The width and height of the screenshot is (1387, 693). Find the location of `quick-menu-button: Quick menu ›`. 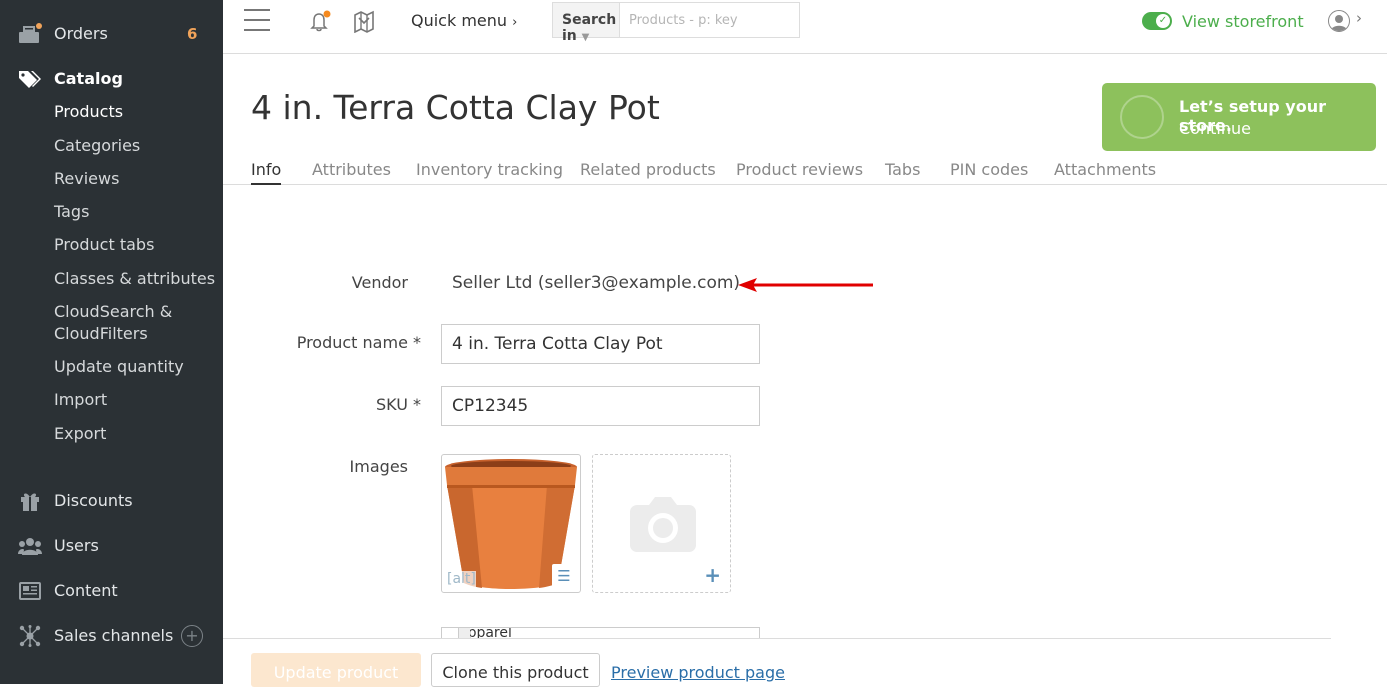

quick-menu-button: Quick menu › is located at coordinates (464, 20).